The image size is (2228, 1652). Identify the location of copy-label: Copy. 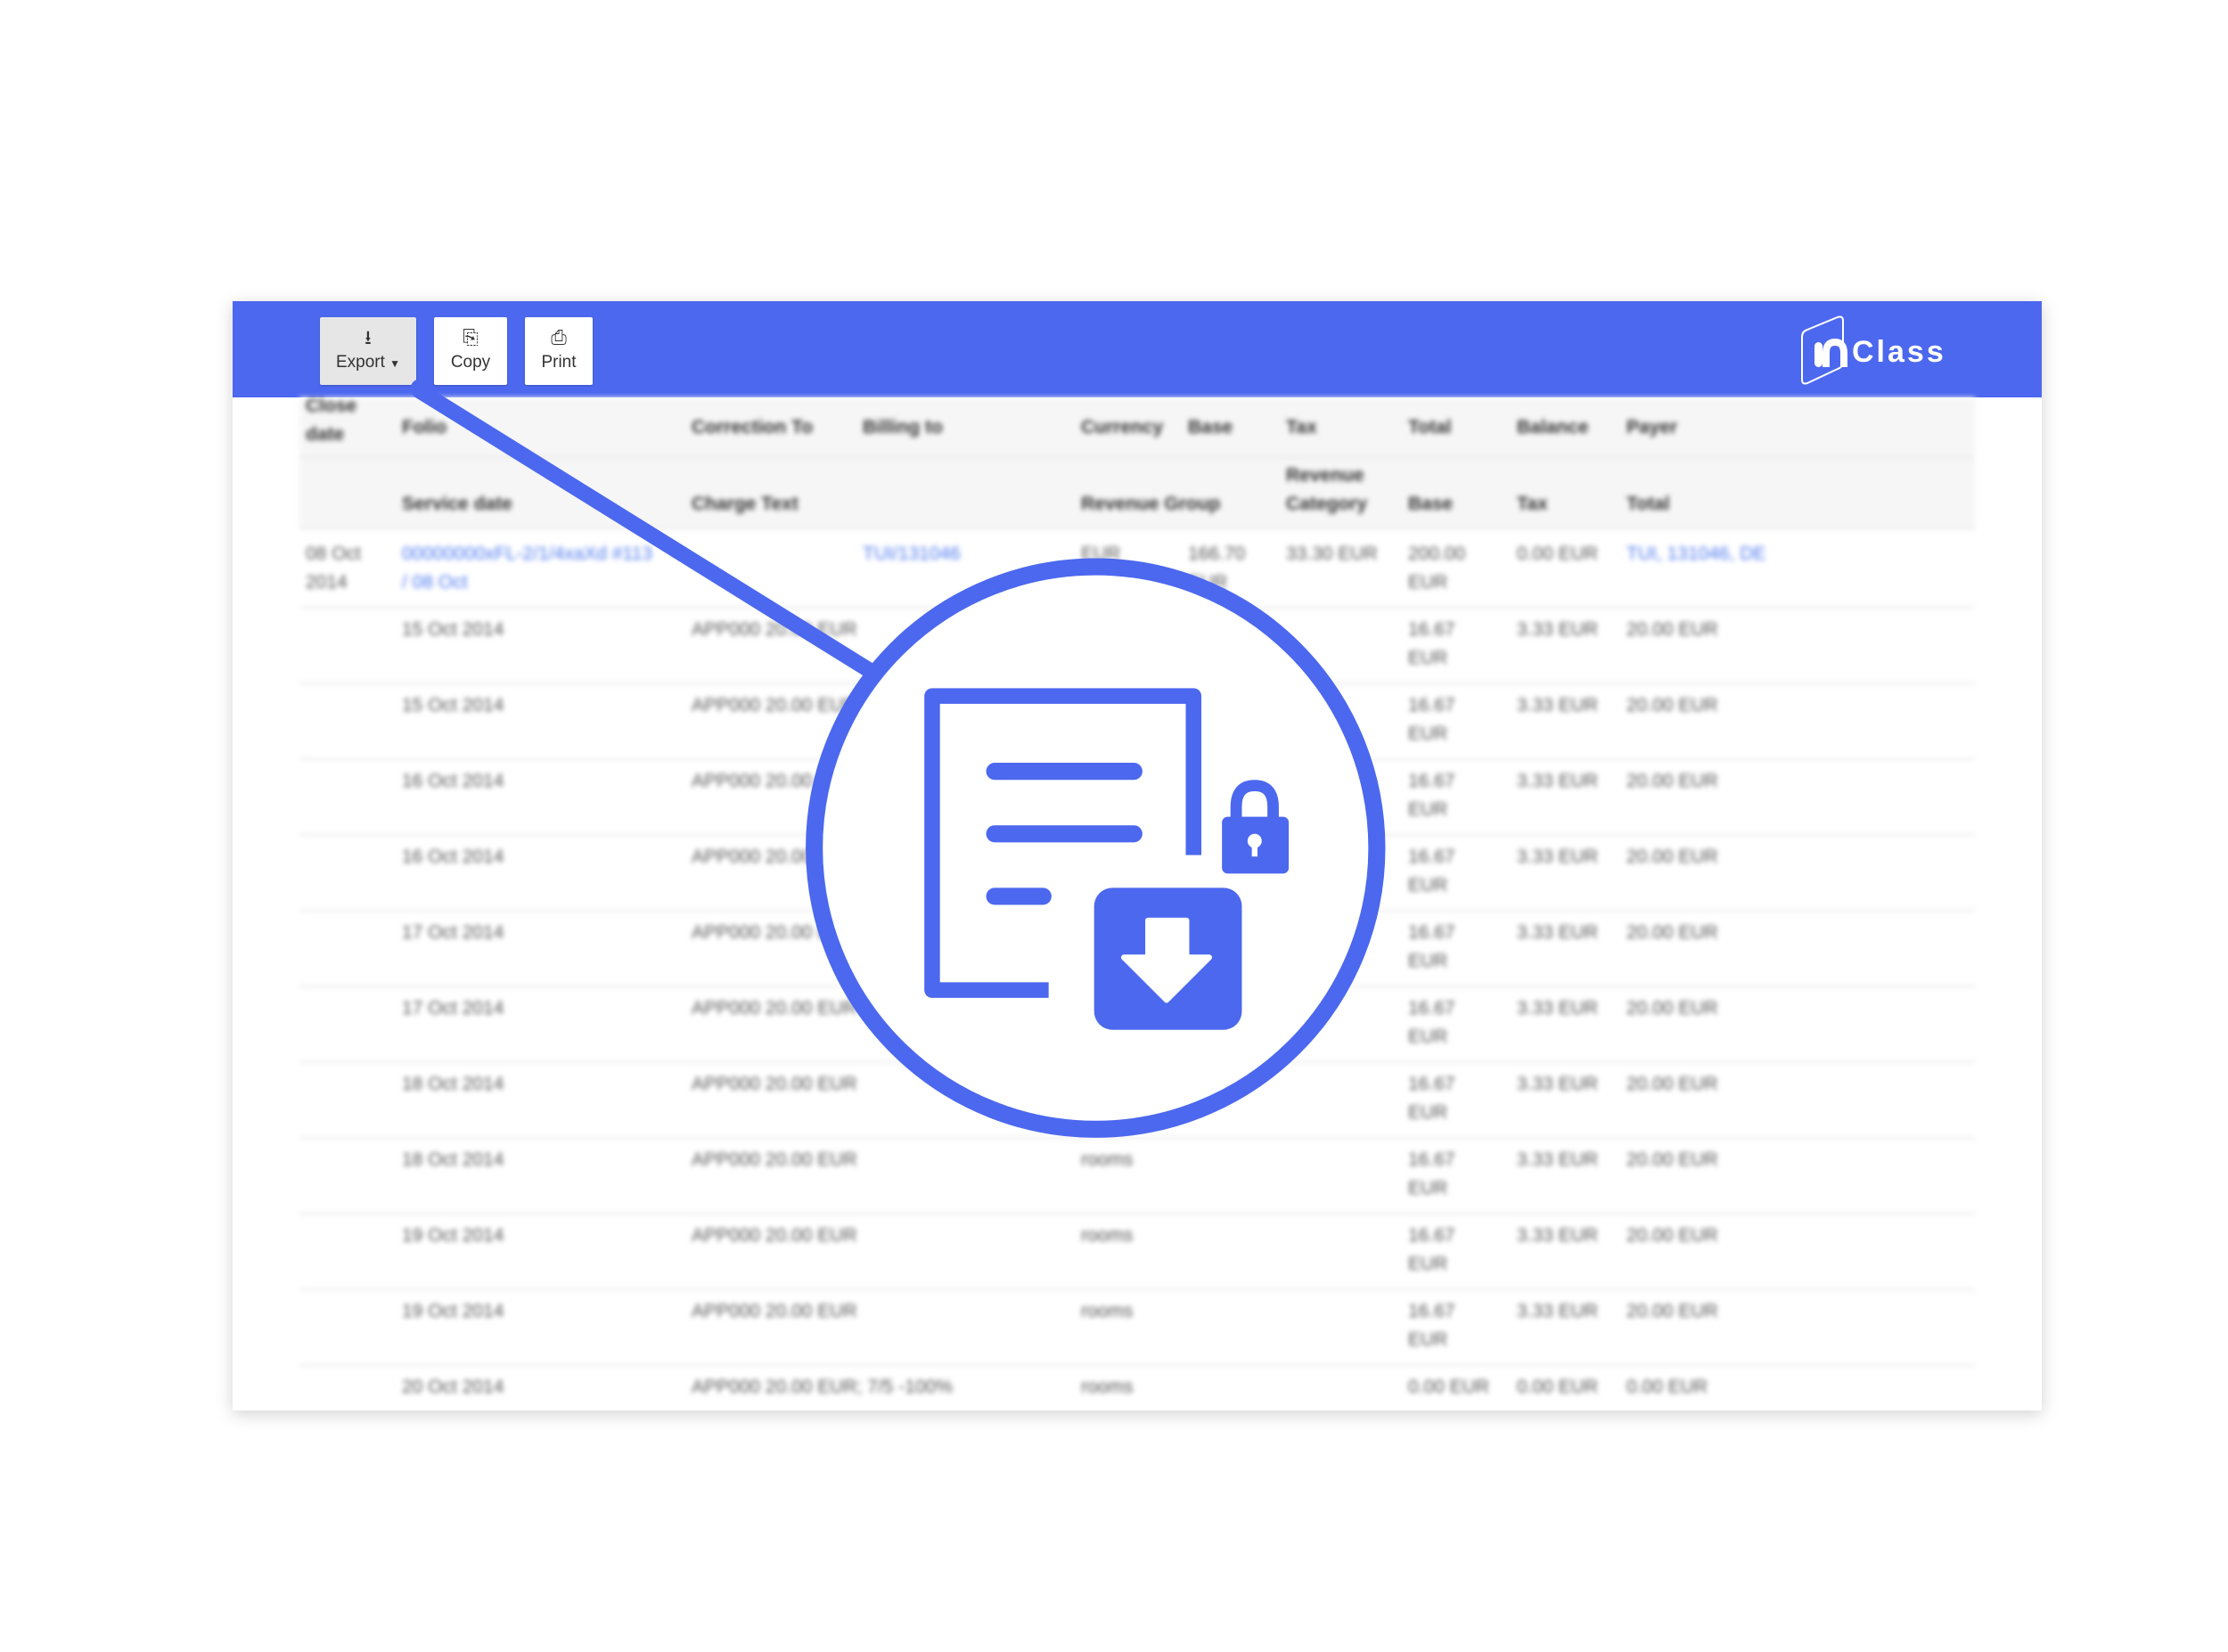
(471, 362).